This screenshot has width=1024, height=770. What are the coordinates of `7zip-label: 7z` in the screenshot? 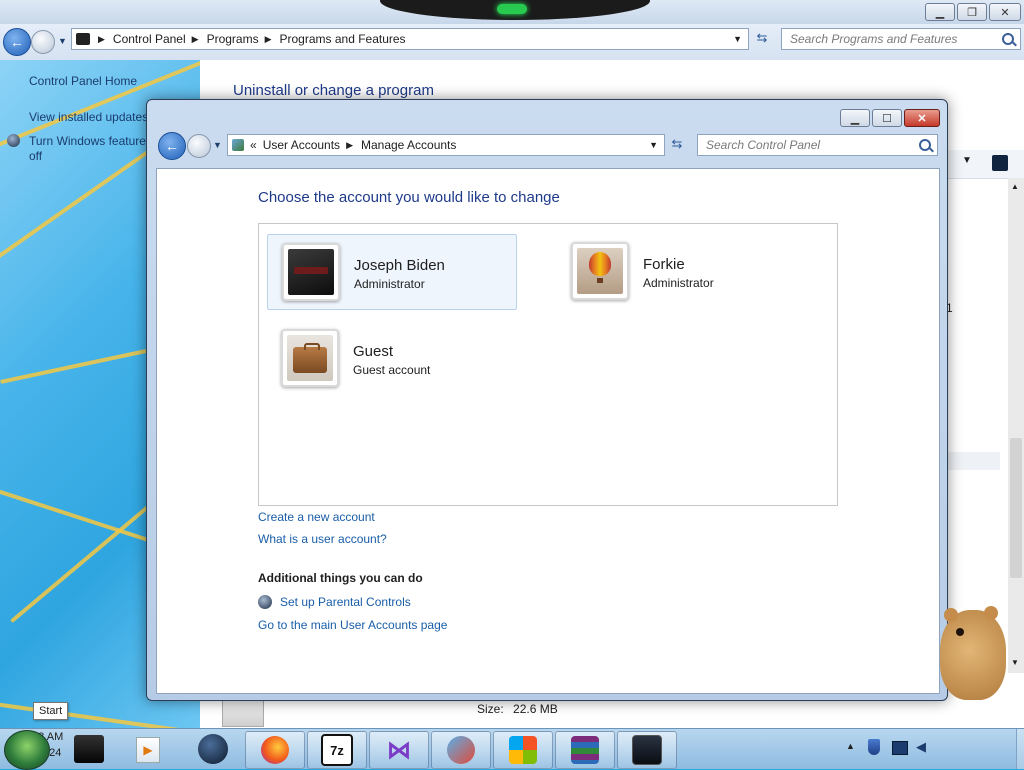 It's located at (337, 750).